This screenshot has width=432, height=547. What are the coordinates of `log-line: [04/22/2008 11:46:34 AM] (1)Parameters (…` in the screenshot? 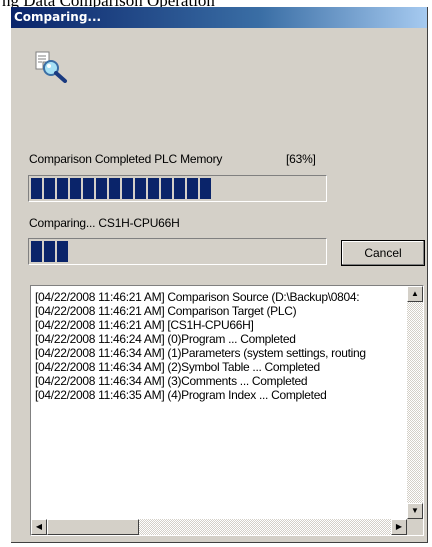 It's located at (200, 353).